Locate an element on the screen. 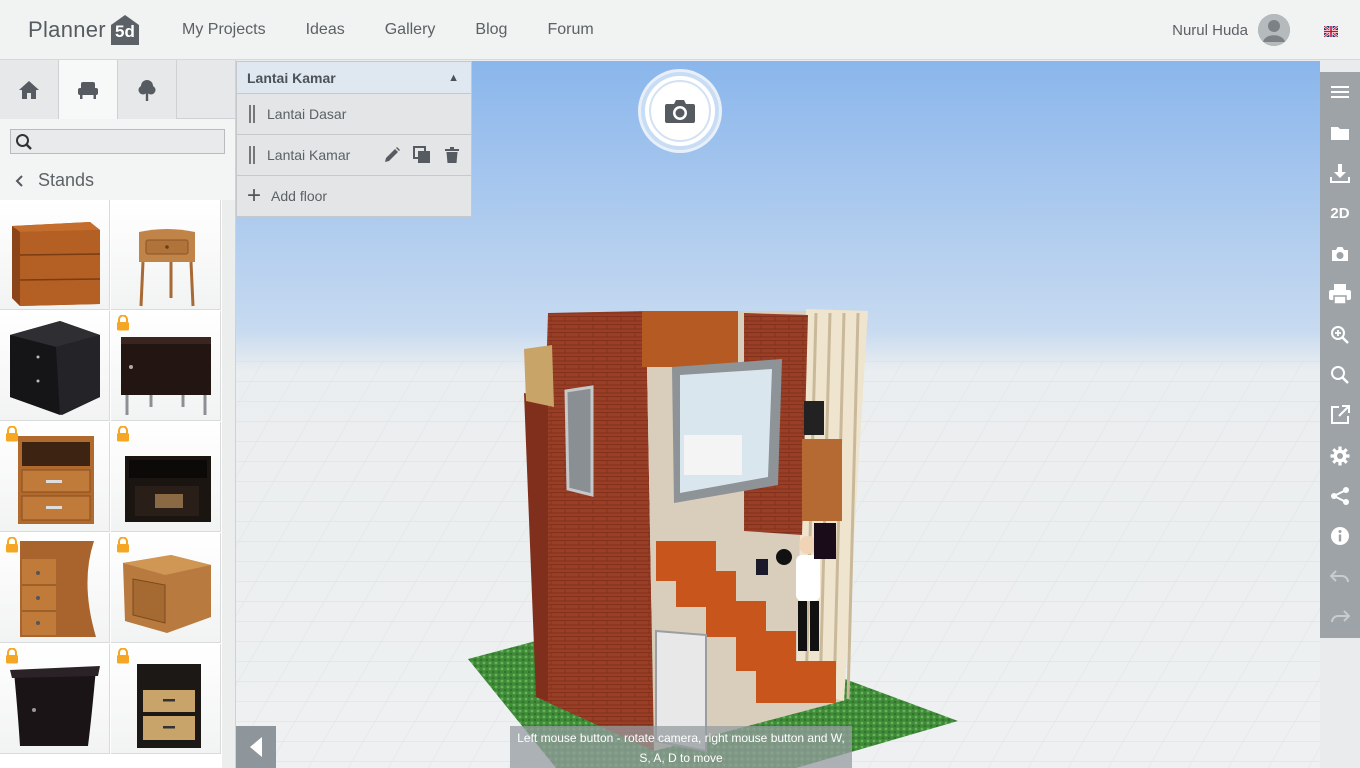 The image size is (1360, 768). nav-ideas: Ideas is located at coordinates (325, 30).